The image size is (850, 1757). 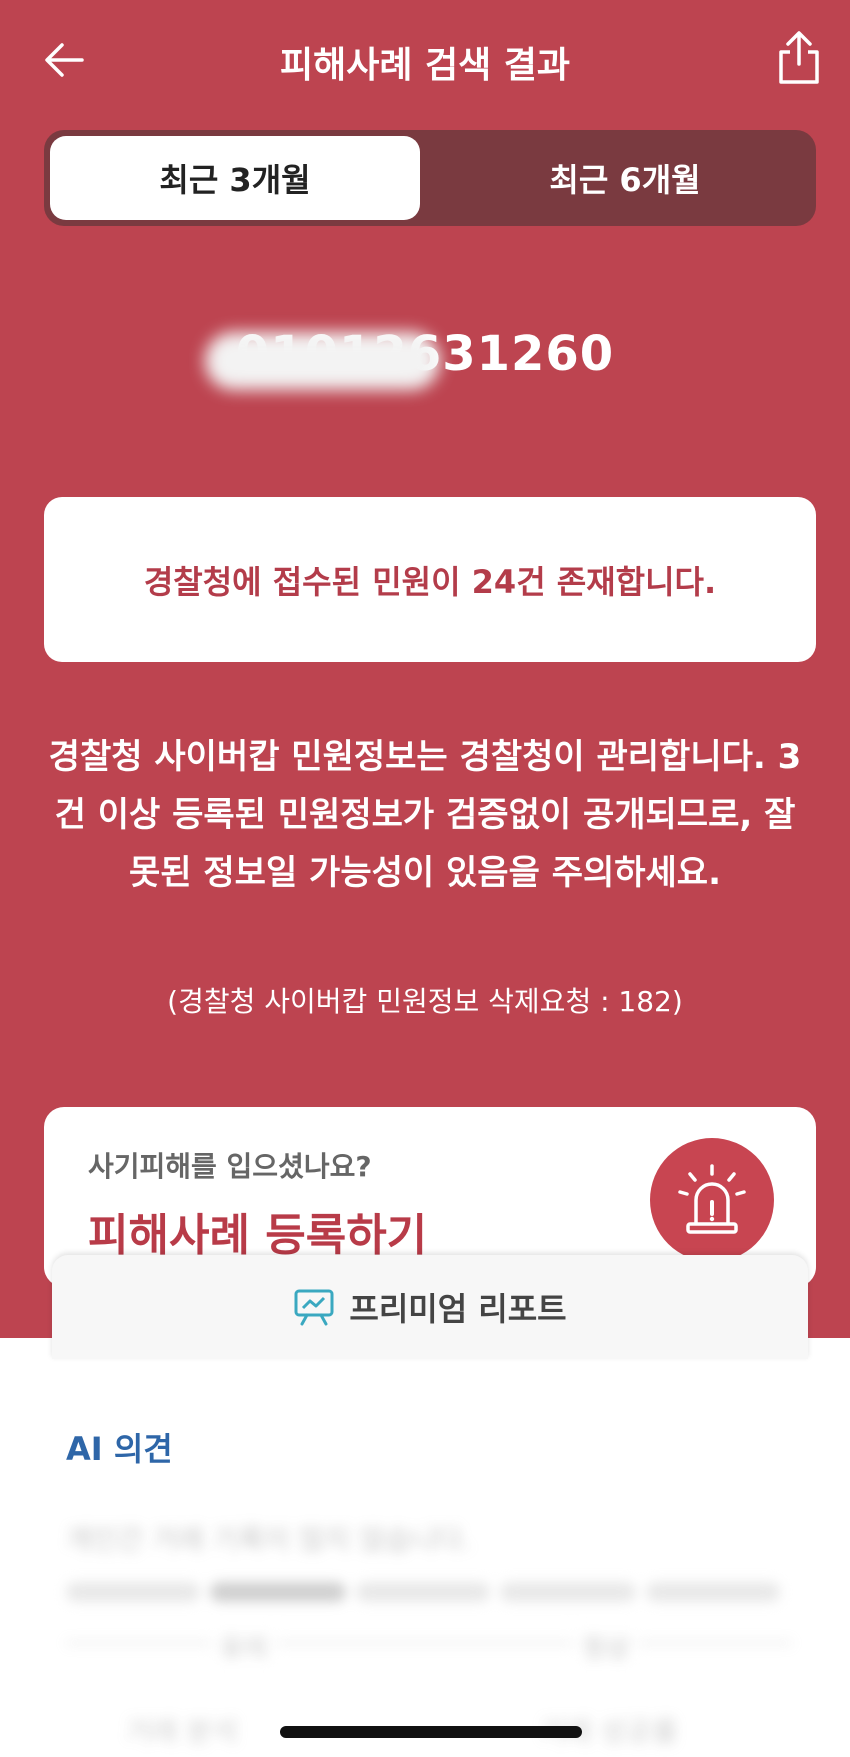 I want to click on home-indicator, so click(x=431, y=1732).